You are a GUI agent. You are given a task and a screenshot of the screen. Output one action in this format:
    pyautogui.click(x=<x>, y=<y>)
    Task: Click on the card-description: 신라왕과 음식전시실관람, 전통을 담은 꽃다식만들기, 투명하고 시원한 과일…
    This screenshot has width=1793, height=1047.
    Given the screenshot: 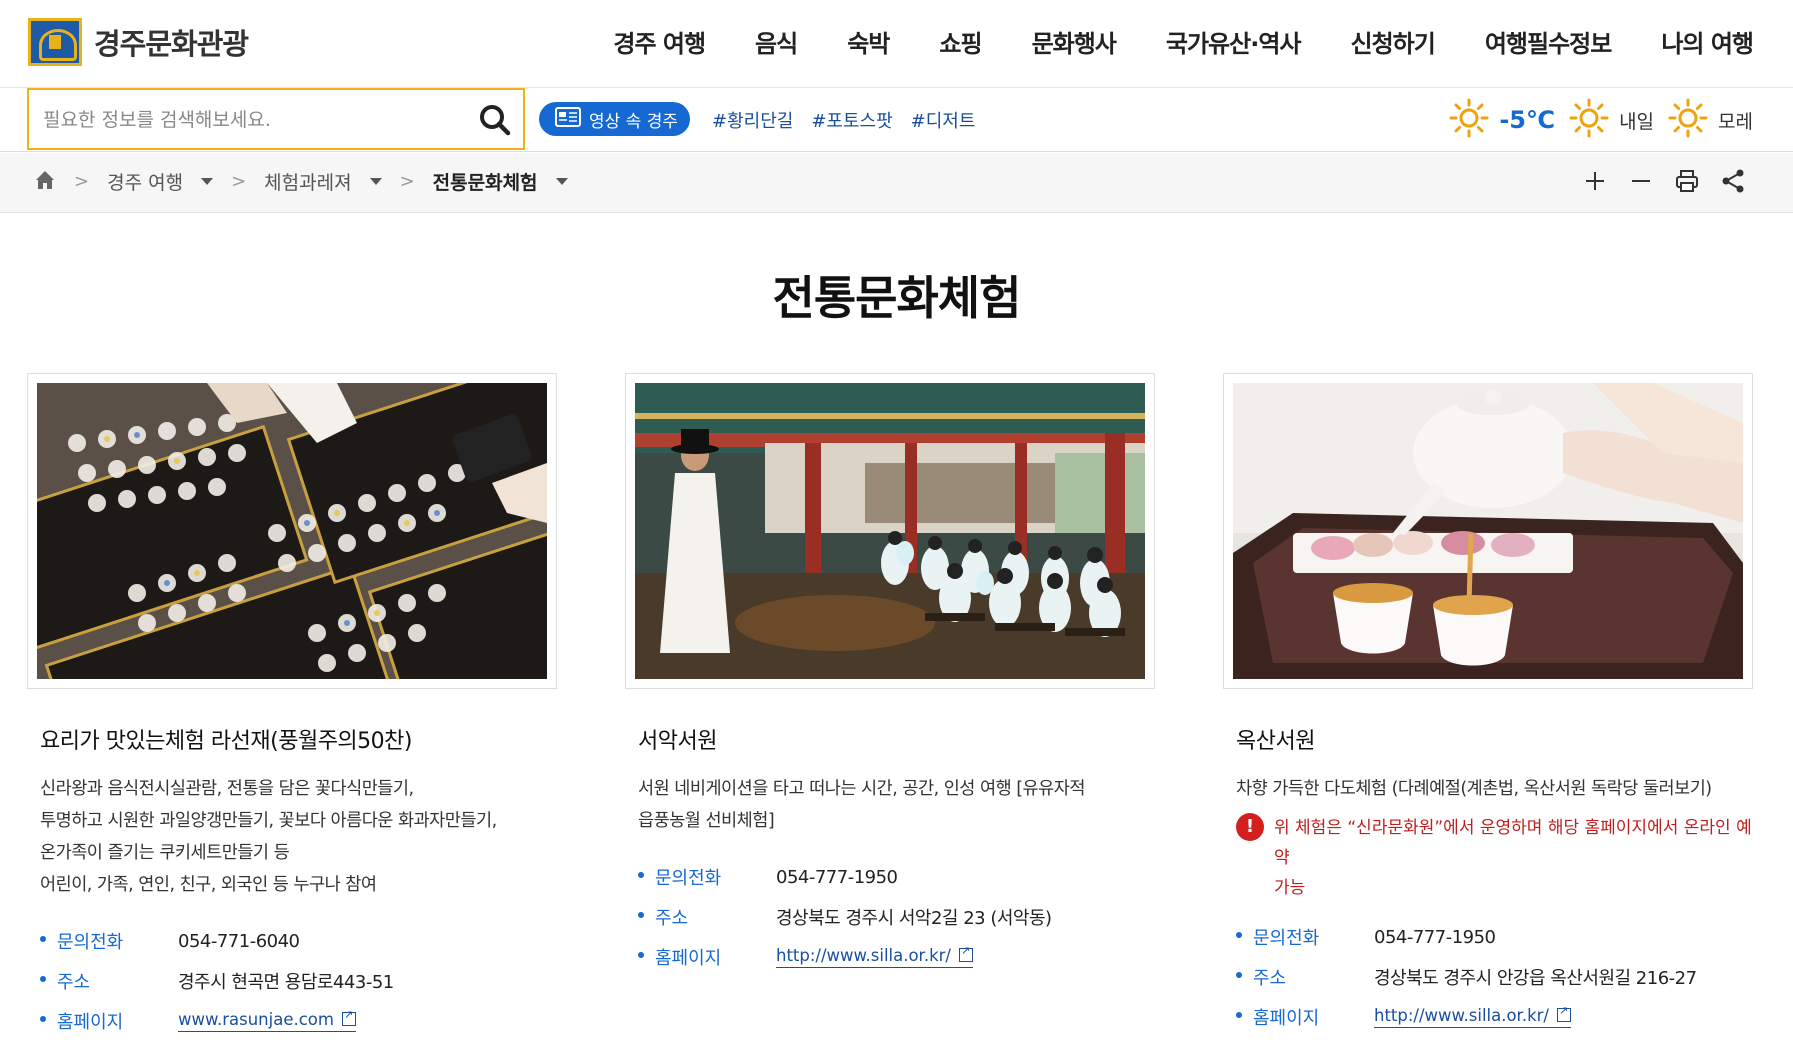 What is the action you would take?
    pyautogui.click(x=298, y=837)
    